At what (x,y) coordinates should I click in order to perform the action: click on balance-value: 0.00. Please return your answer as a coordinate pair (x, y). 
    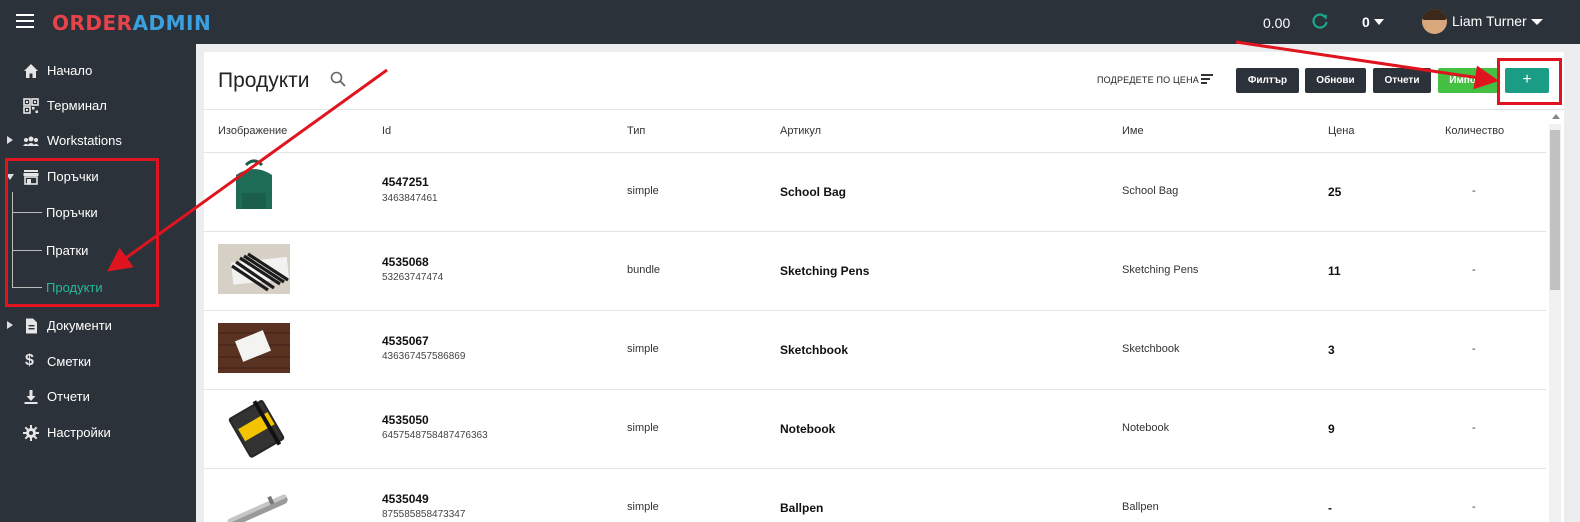
    Looking at the image, I should click on (1277, 23).